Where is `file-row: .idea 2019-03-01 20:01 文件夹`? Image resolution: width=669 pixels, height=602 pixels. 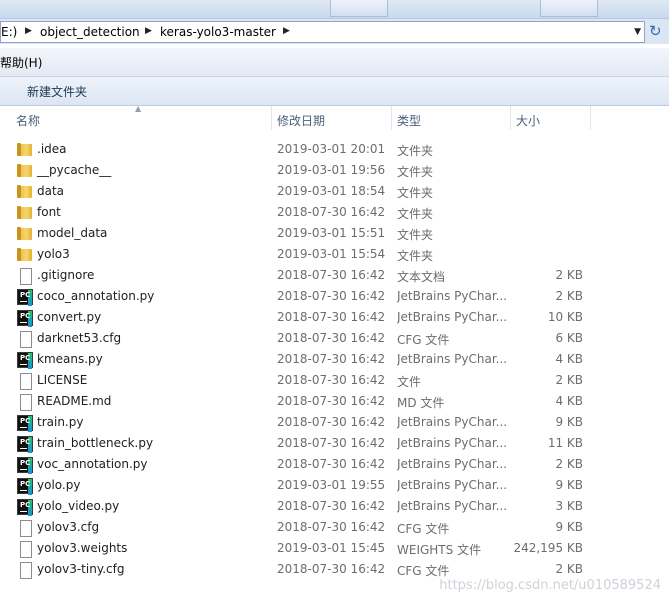 file-row: .idea 2019-03-01 20:01 文件夹 is located at coordinates (334, 149).